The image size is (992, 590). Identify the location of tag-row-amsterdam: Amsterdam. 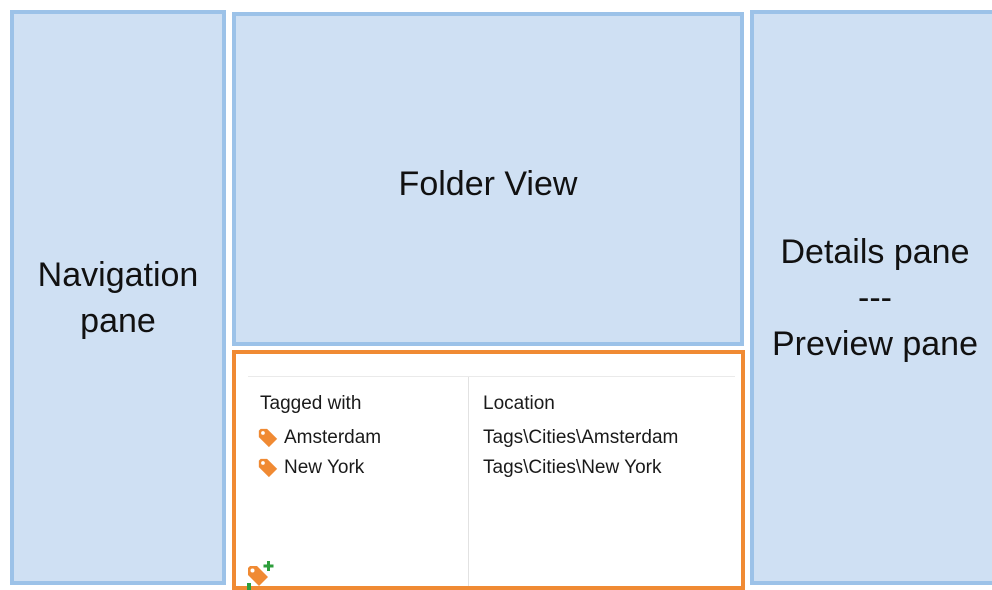
(319, 438).